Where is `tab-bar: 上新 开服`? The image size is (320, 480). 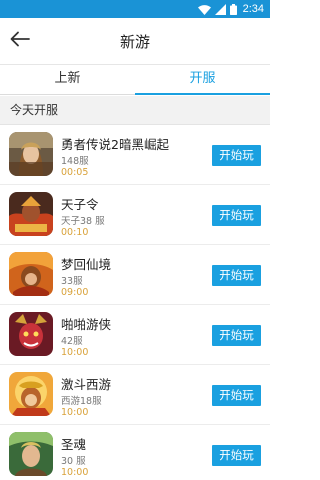
tab-bar: 上新 开服 is located at coordinates (135, 79).